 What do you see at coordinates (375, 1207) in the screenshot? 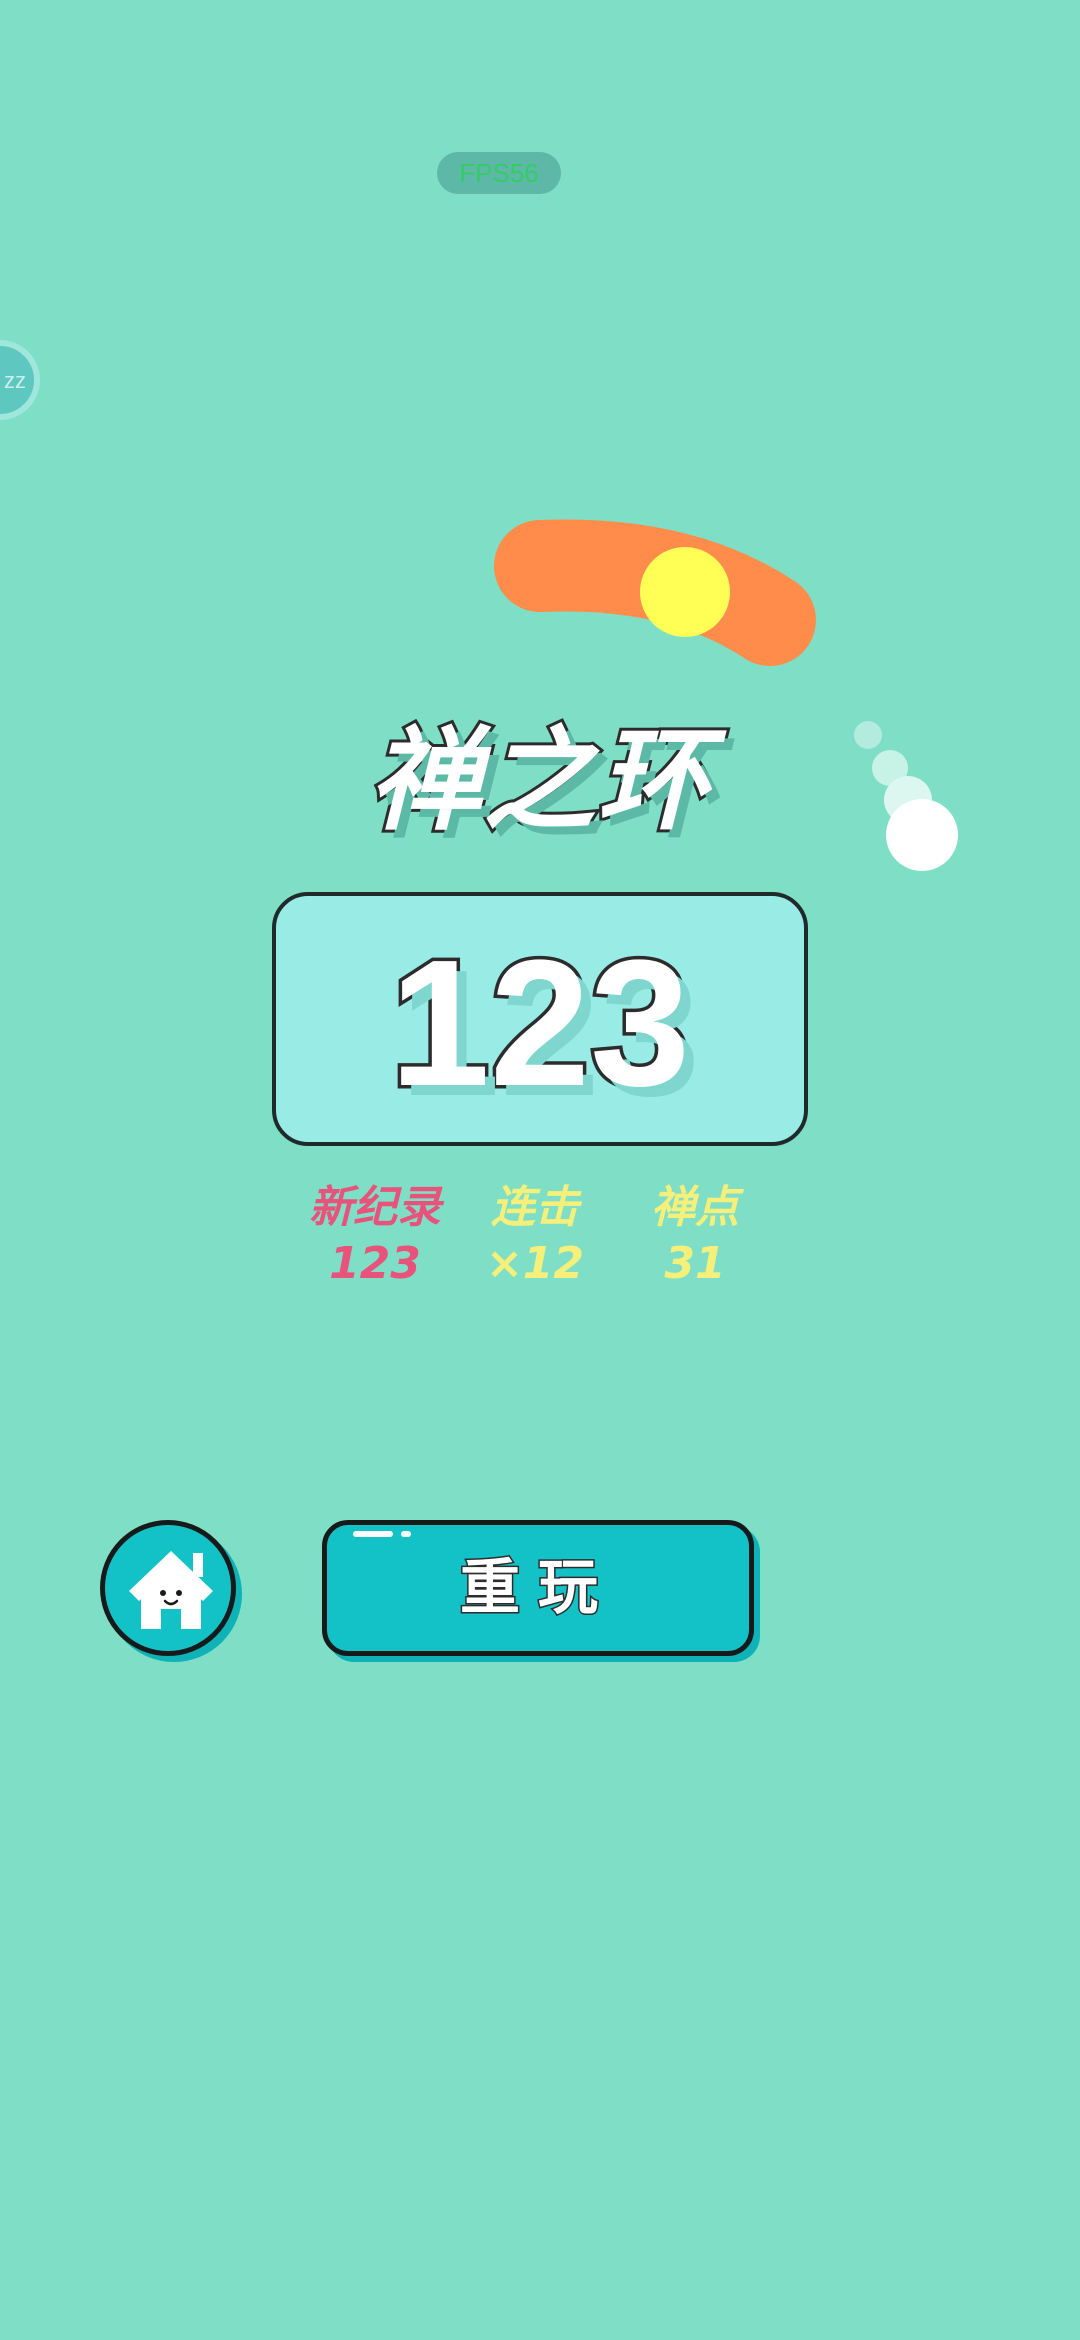
I see `stat-record-label: 新纪录` at bounding box center [375, 1207].